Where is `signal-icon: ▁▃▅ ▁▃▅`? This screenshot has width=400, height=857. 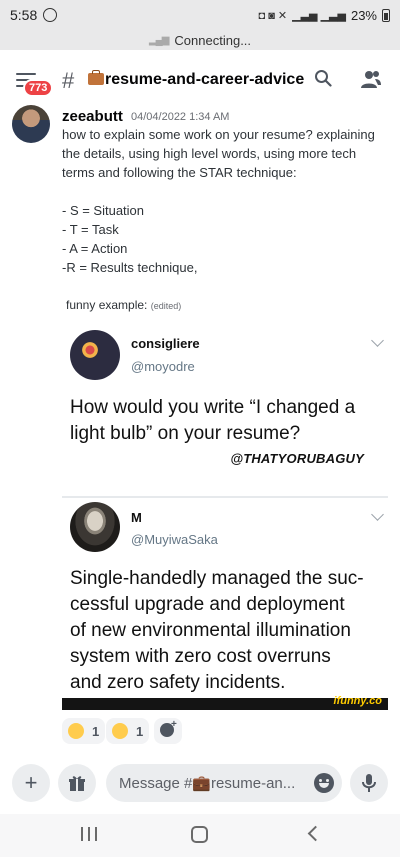
signal-icon: ▁▃▅ ▁▃▅ is located at coordinates (319, 15).